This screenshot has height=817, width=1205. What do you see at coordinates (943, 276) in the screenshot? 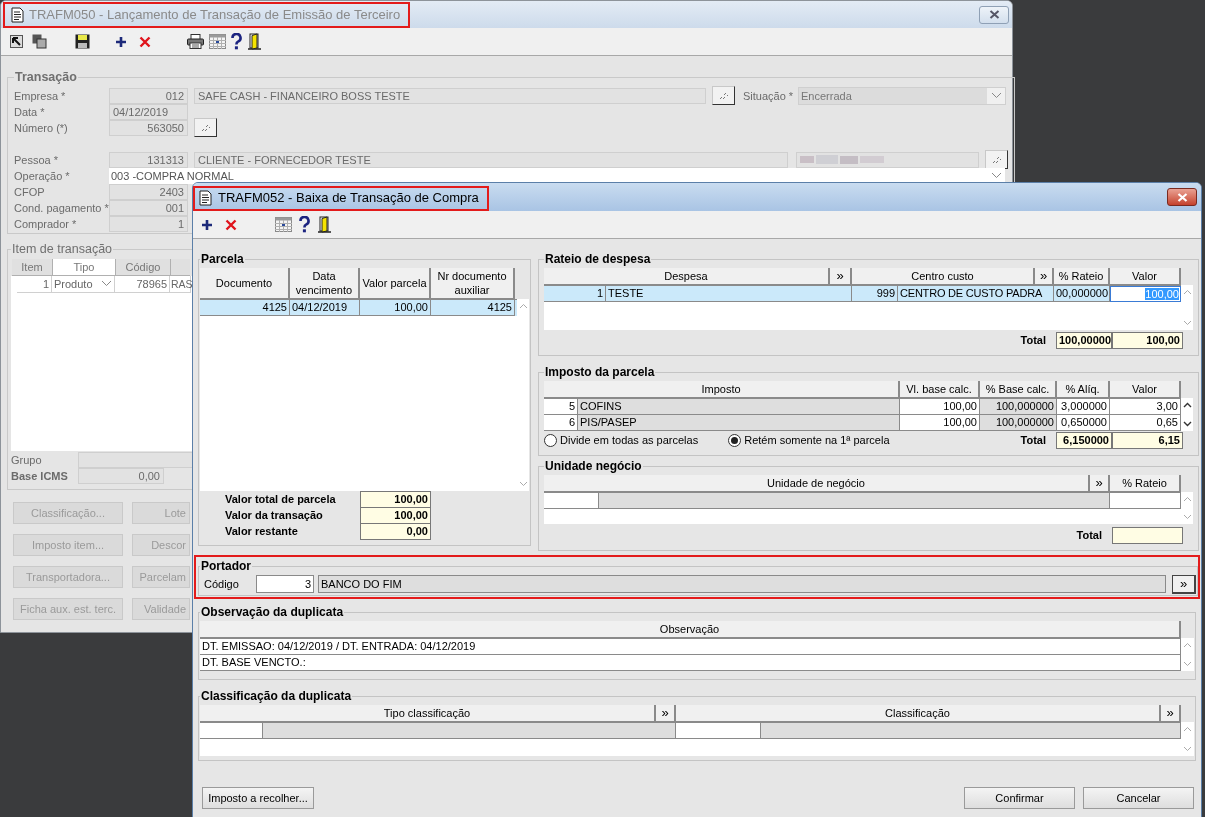
I see `column-header: Centro custo` at bounding box center [943, 276].